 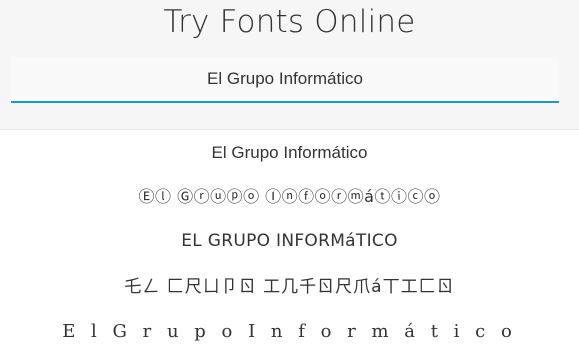 I want to click on text-input, so click(x=285, y=79).